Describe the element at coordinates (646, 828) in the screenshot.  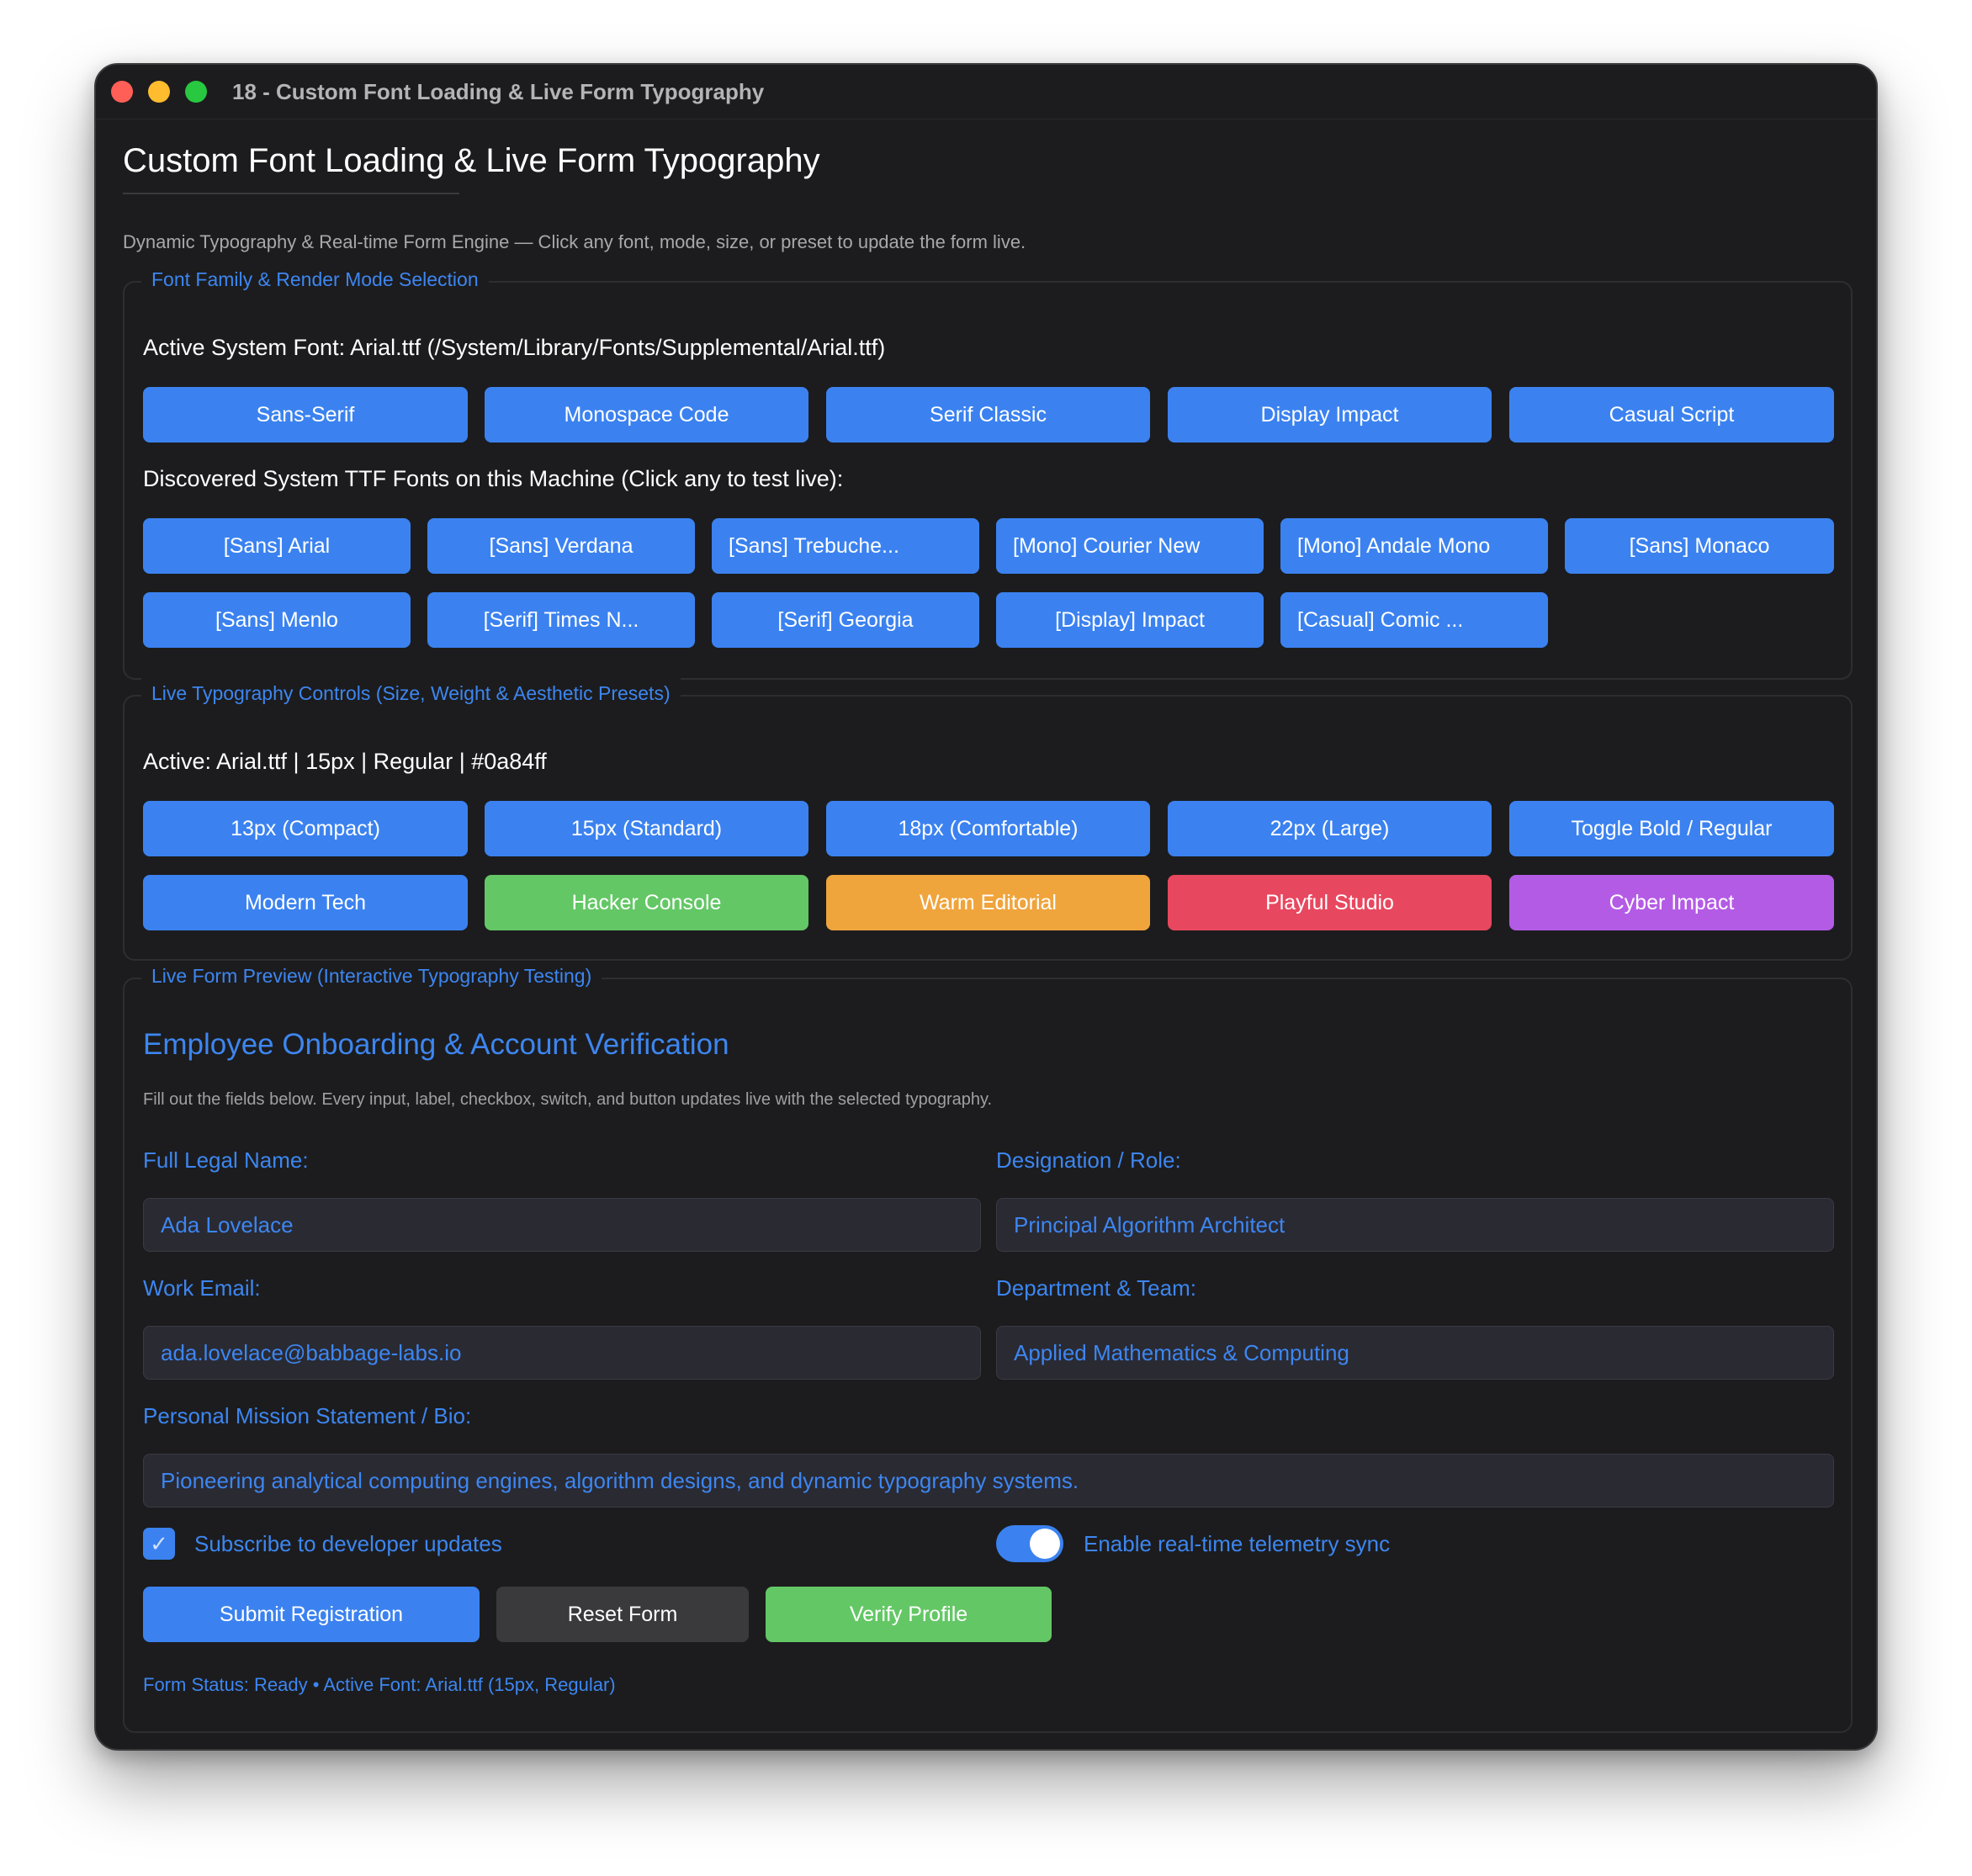
I see `size-button-15px: 15px (Standard)` at that location.